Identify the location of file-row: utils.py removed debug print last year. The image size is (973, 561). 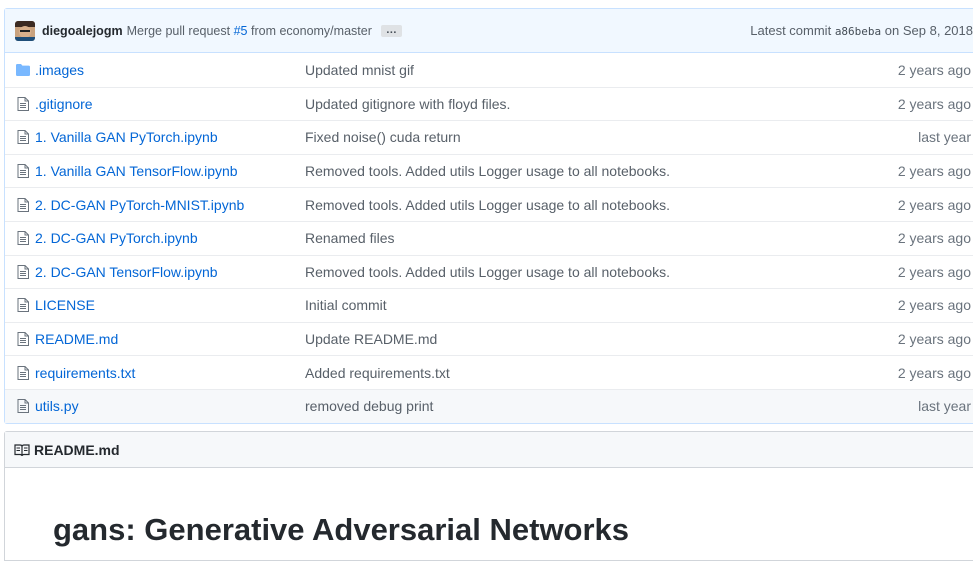
(489, 405).